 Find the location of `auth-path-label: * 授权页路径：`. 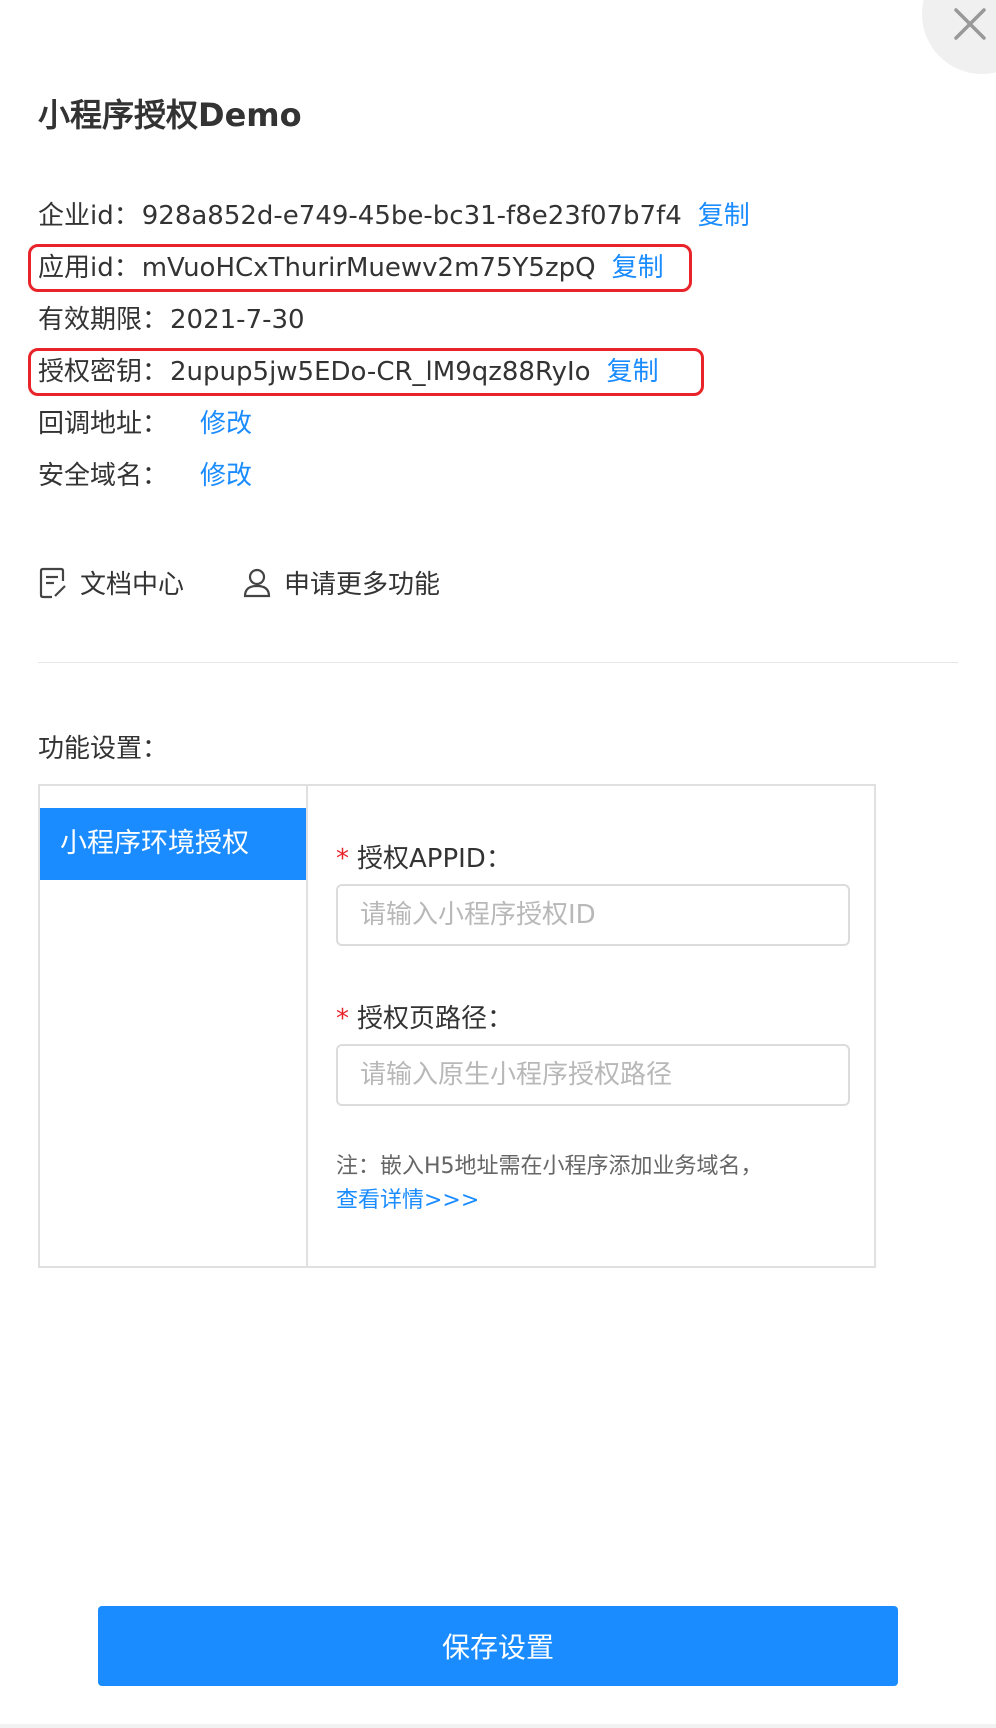

auth-path-label: * 授权页路径： is located at coordinates (424, 1016).